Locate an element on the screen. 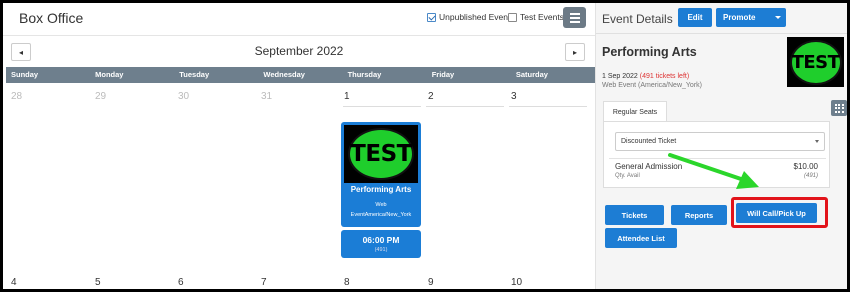 The image size is (850, 292). event-type: Web is located at coordinates (381, 205).